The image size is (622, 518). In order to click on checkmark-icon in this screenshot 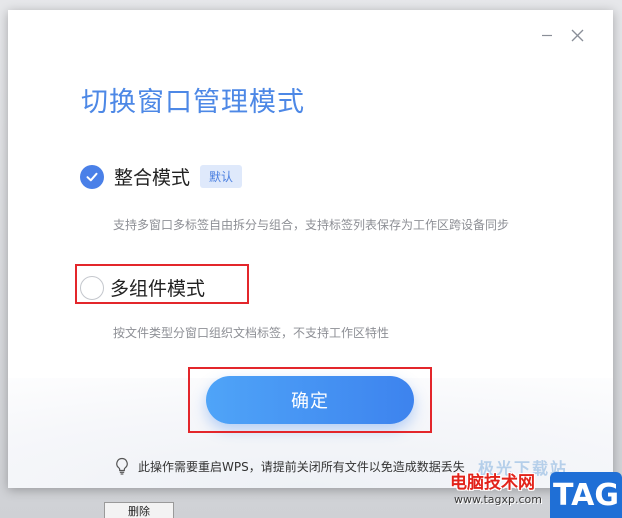, I will do `click(92, 176)`.